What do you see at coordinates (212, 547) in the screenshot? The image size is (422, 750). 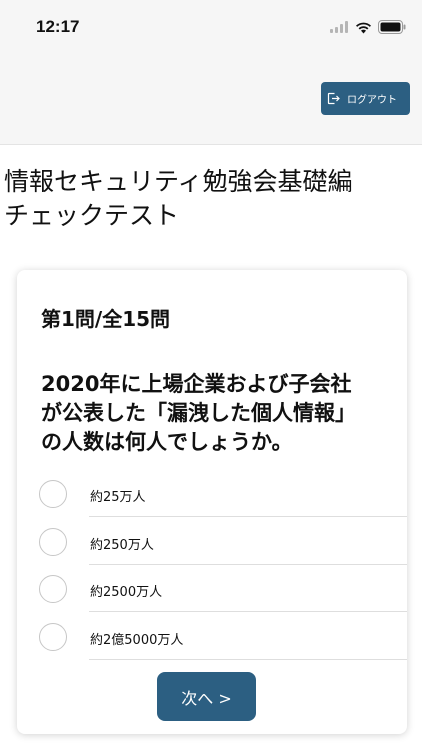 I see `answer-option: 約250万人` at bounding box center [212, 547].